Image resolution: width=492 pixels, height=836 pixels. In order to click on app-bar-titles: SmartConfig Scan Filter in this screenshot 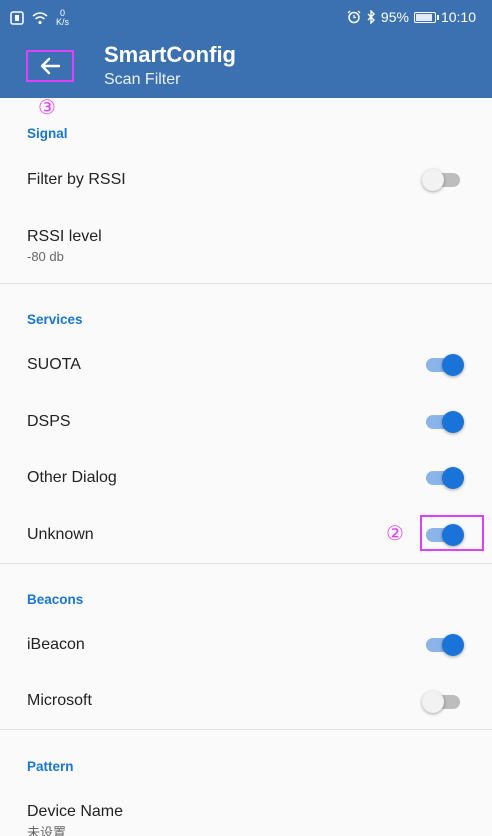, I will do `click(170, 66)`.